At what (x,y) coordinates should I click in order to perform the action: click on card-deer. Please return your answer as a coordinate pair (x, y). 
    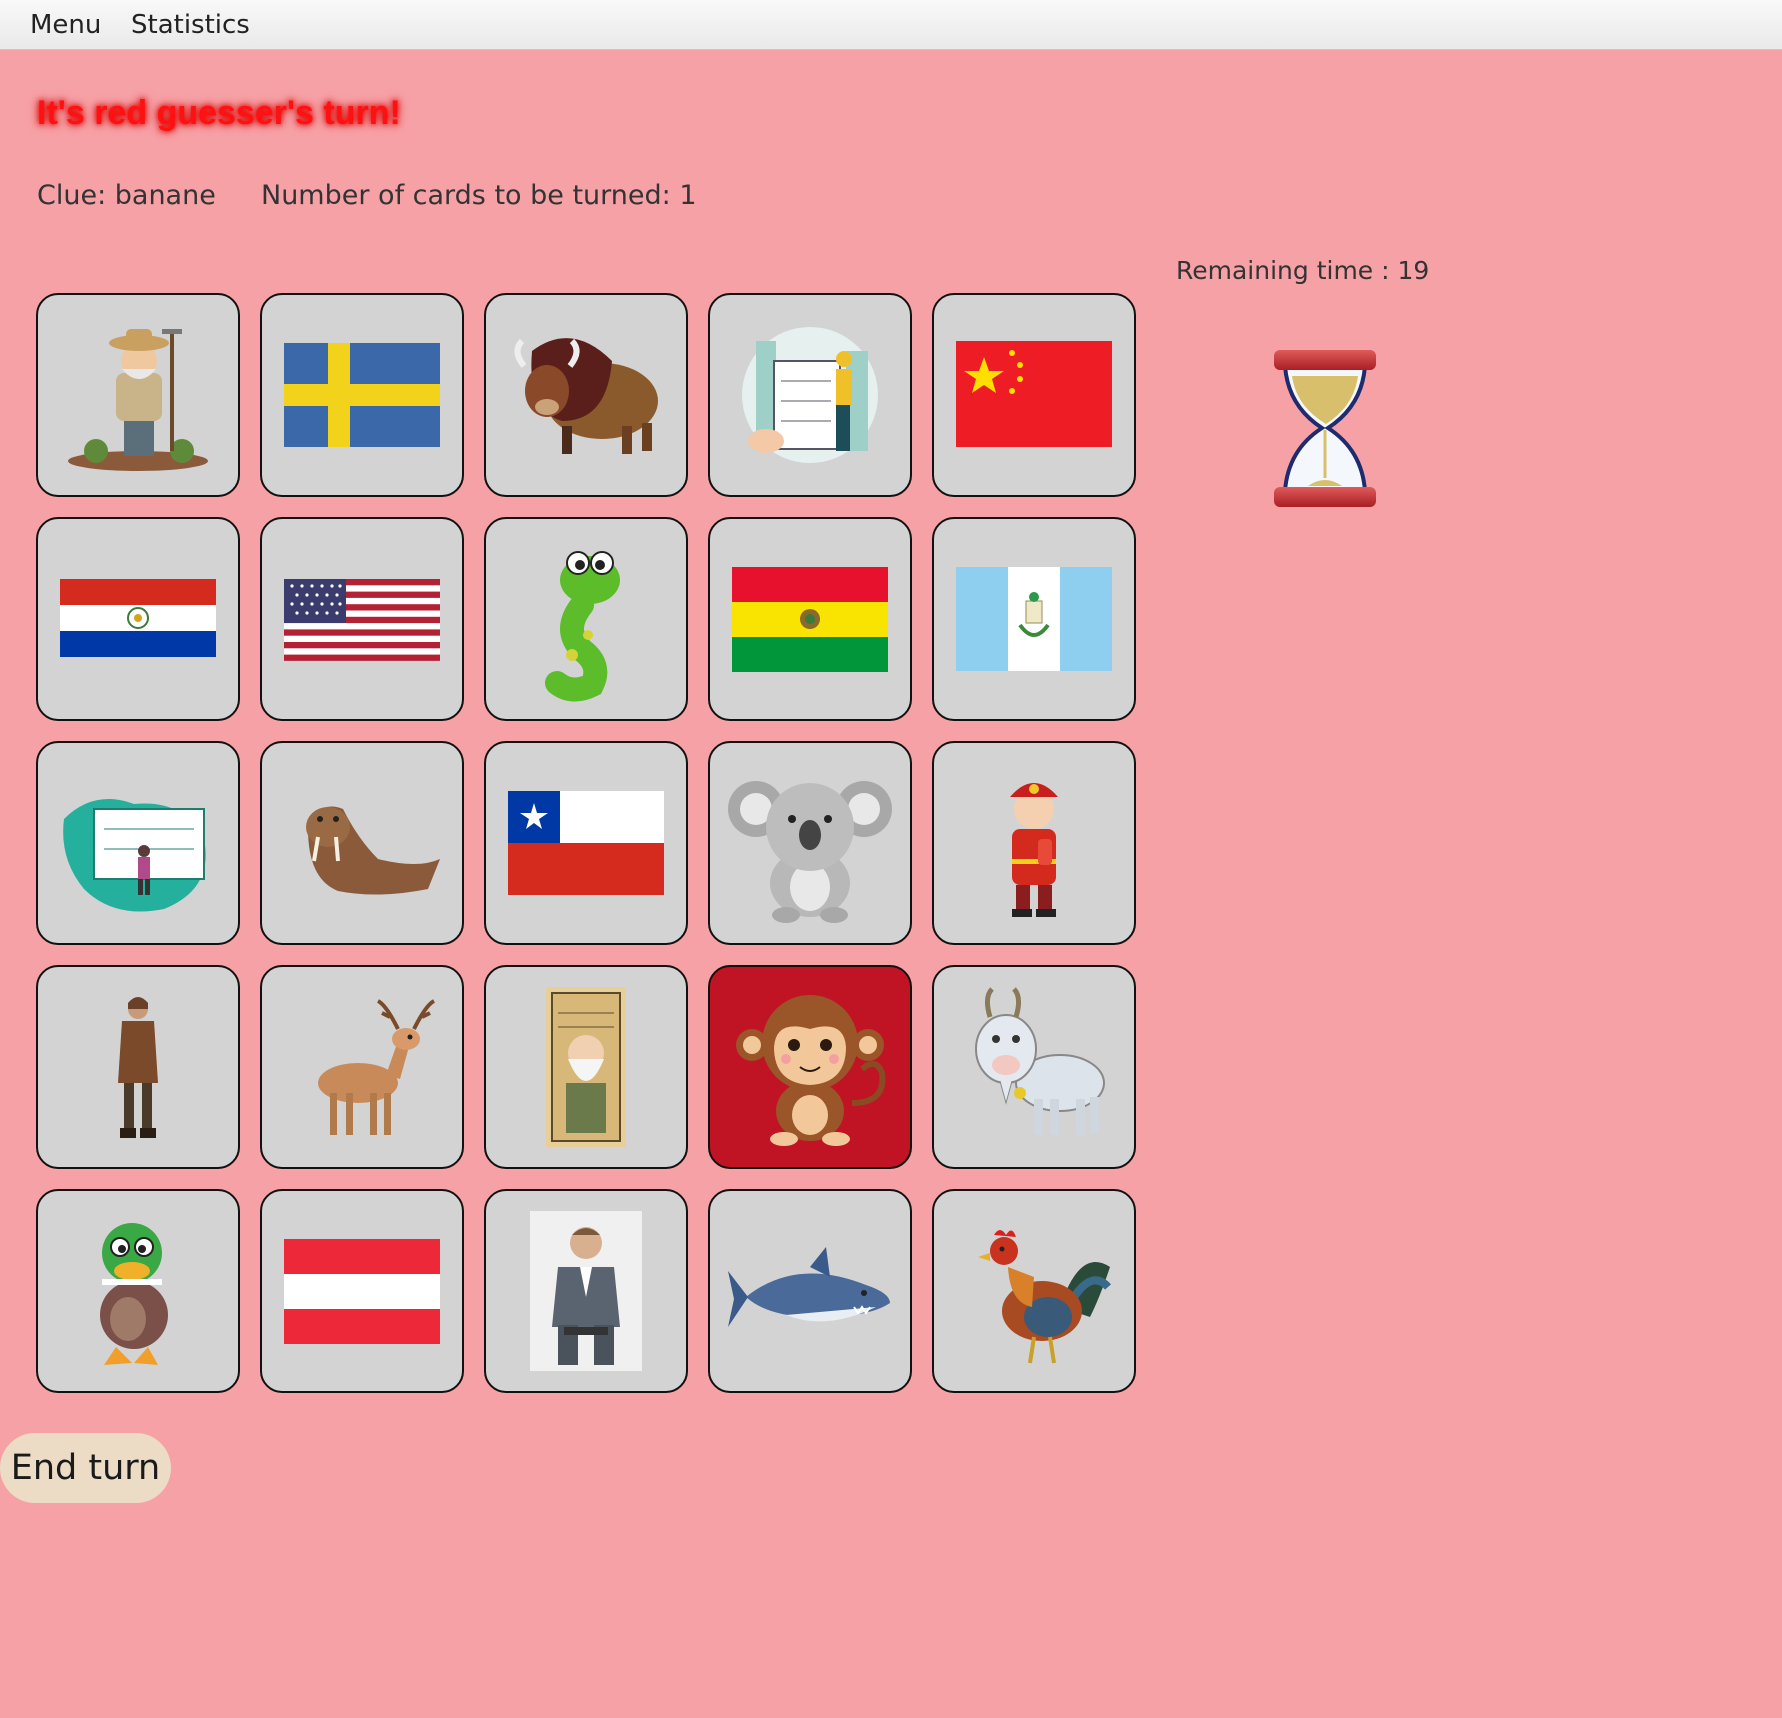
    Looking at the image, I should click on (362, 1067).